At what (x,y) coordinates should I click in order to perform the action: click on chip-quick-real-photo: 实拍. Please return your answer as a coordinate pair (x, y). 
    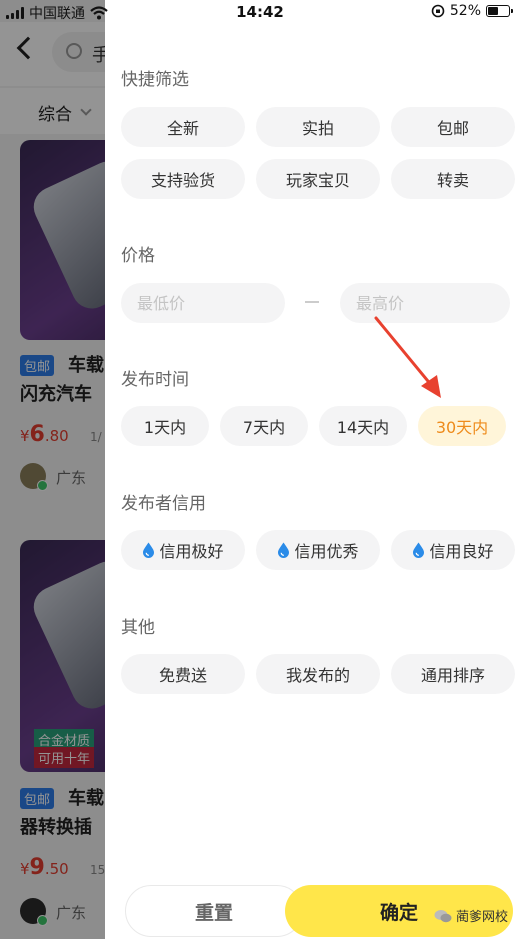
    Looking at the image, I should click on (318, 127).